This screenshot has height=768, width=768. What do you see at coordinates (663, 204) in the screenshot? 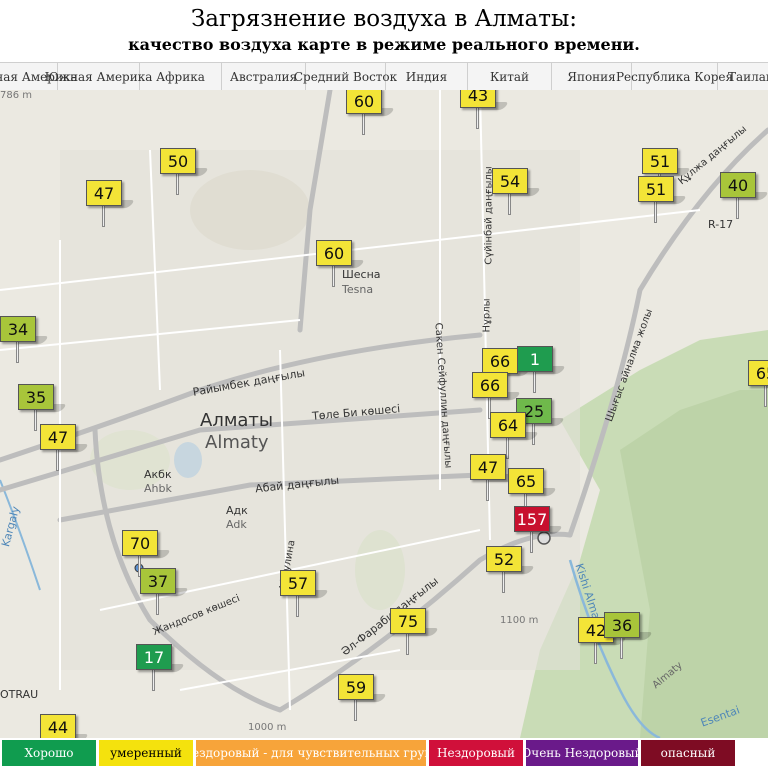
I see `aqi-marker: 51` at bounding box center [663, 204].